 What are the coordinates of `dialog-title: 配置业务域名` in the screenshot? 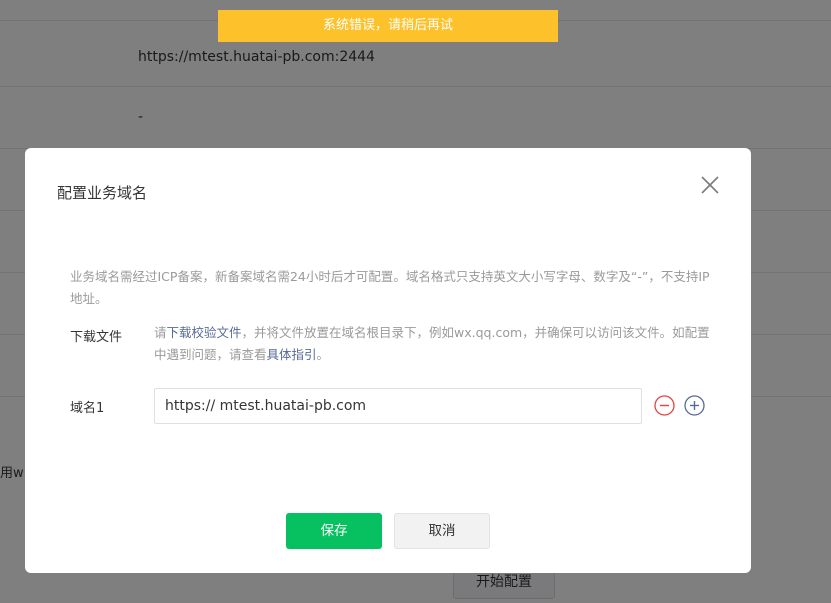 It's located at (102, 193).